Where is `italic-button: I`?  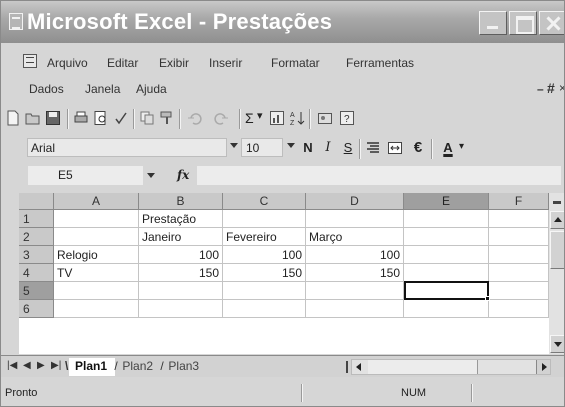
italic-button: I is located at coordinates (328, 148).